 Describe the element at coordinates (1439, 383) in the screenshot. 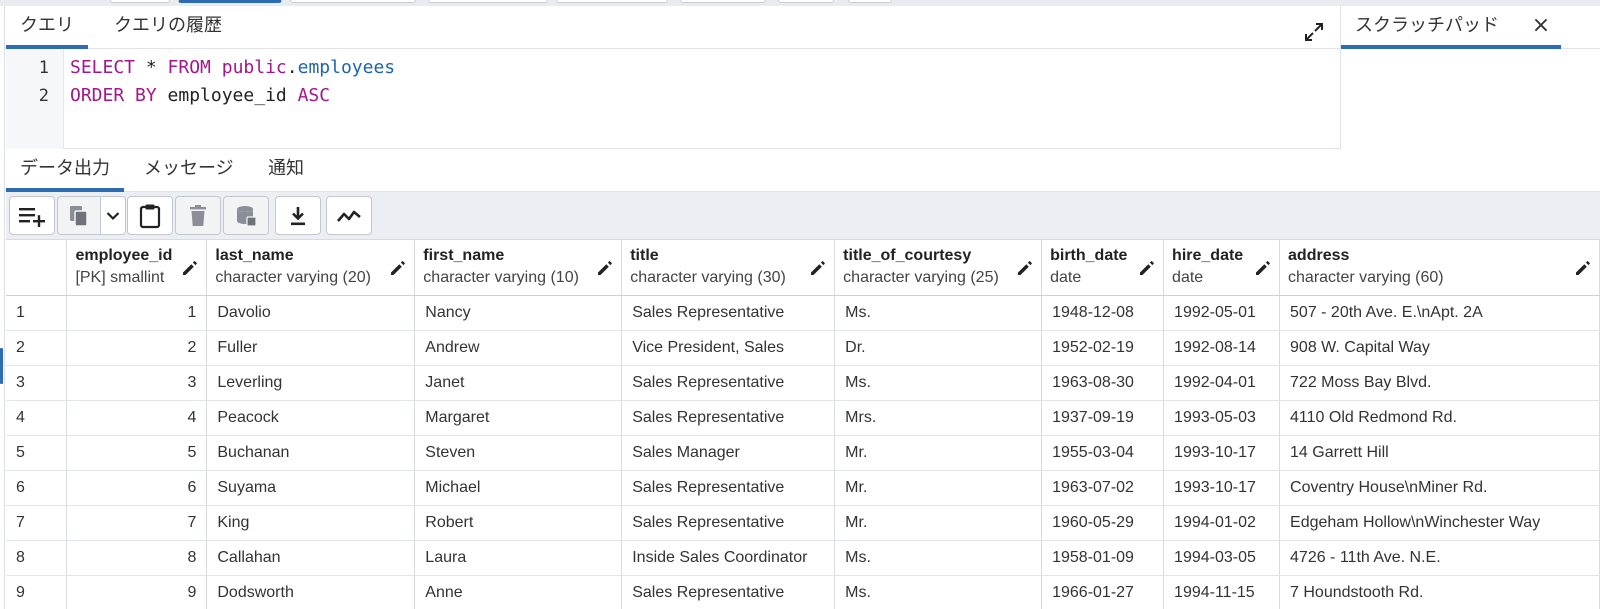

I see `table-cell: 722 Moss Bay Blvd.` at that location.